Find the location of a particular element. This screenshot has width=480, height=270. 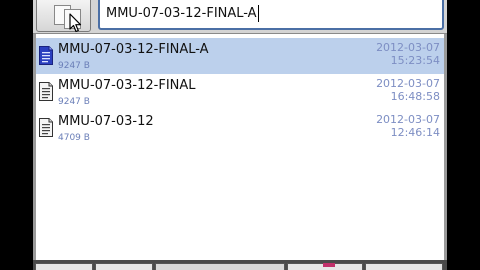

bottom-toolbar is located at coordinates (240, 265).